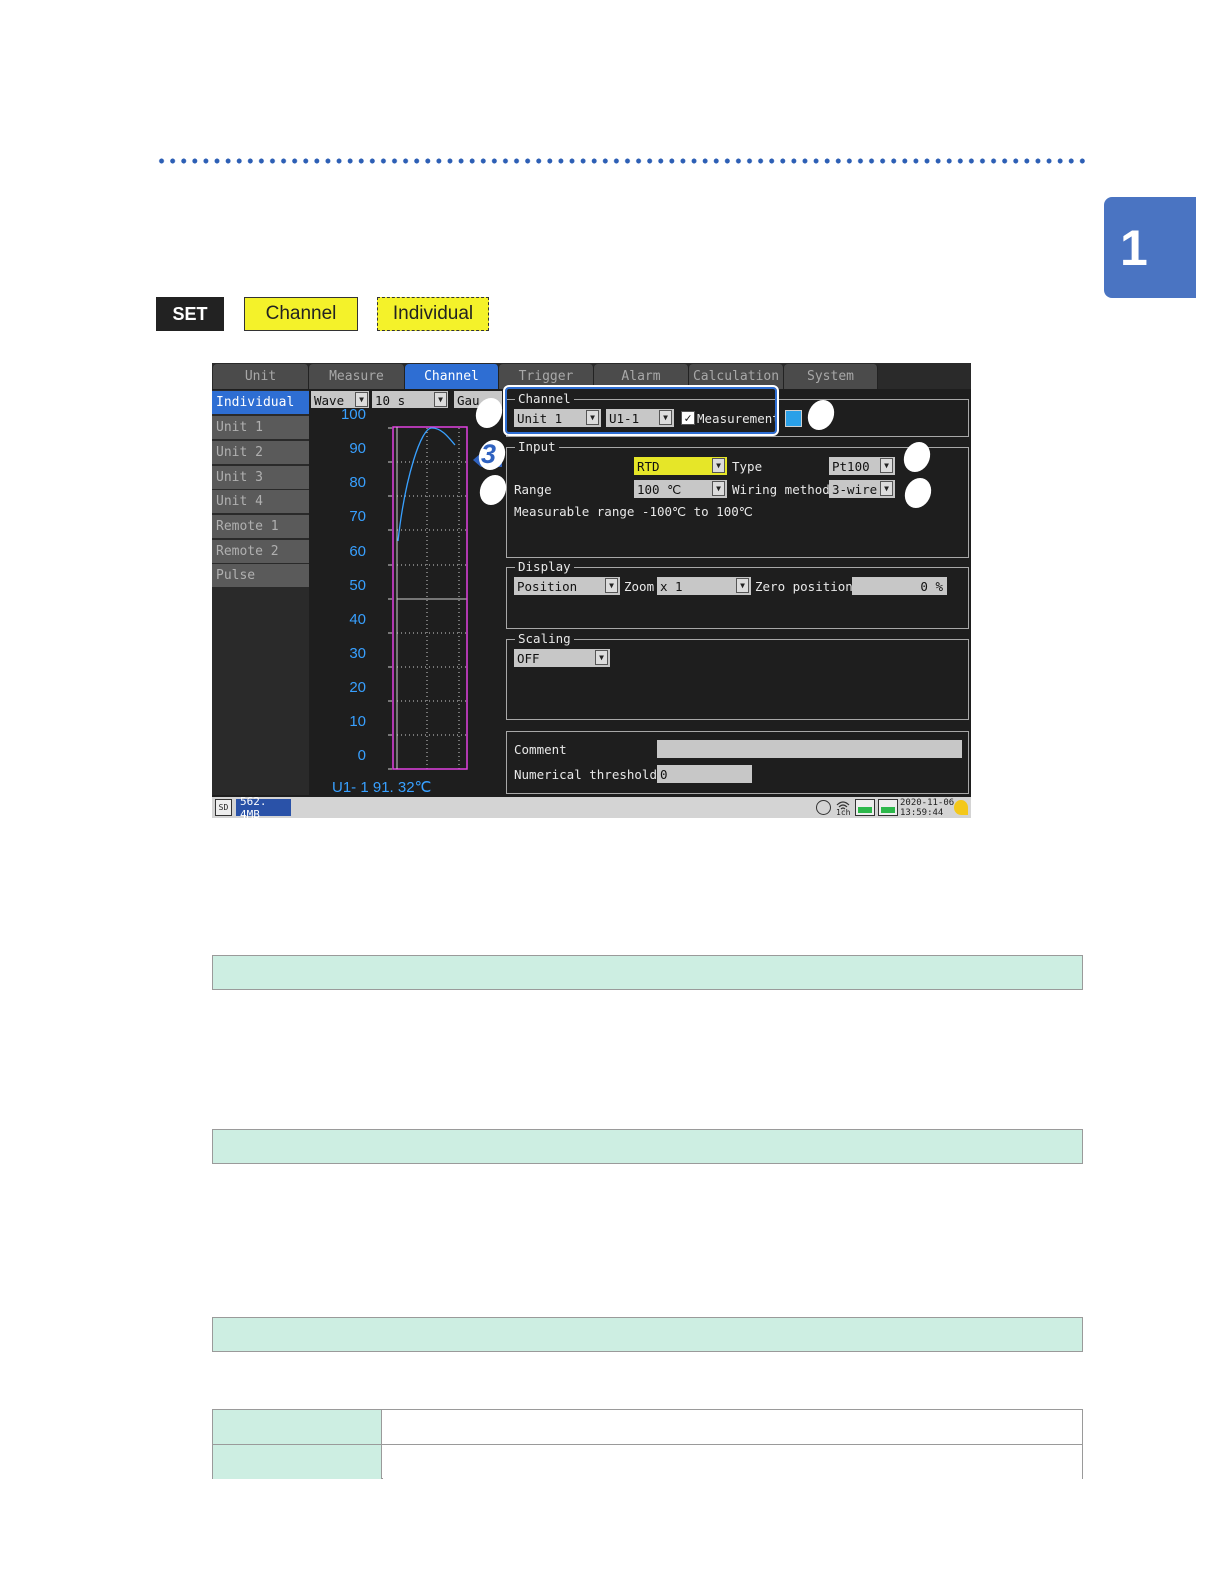 The width and height of the screenshot is (1224, 1584). Describe the element at coordinates (533, 489) in the screenshot. I see `range-label: Range` at that location.